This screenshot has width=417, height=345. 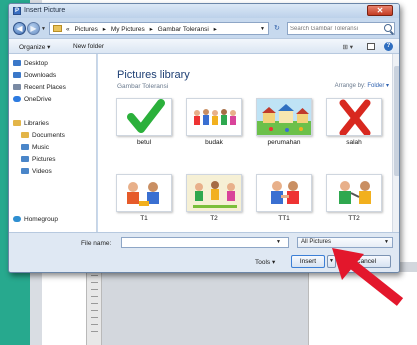 I want to click on children-arguing-image, so click(x=354, y=193).